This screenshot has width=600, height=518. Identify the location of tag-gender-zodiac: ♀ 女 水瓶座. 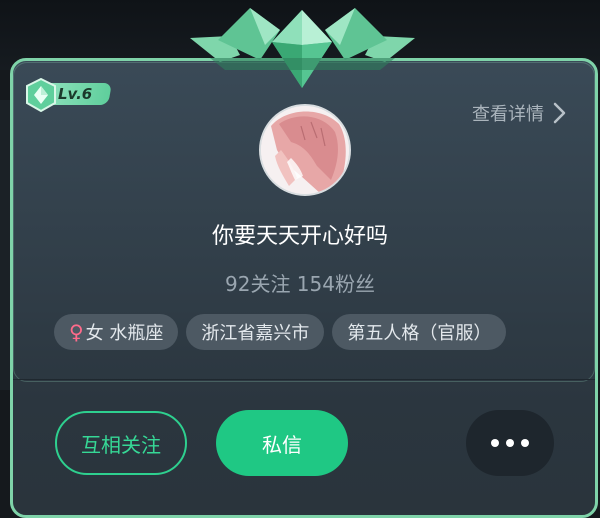
(116, 332).